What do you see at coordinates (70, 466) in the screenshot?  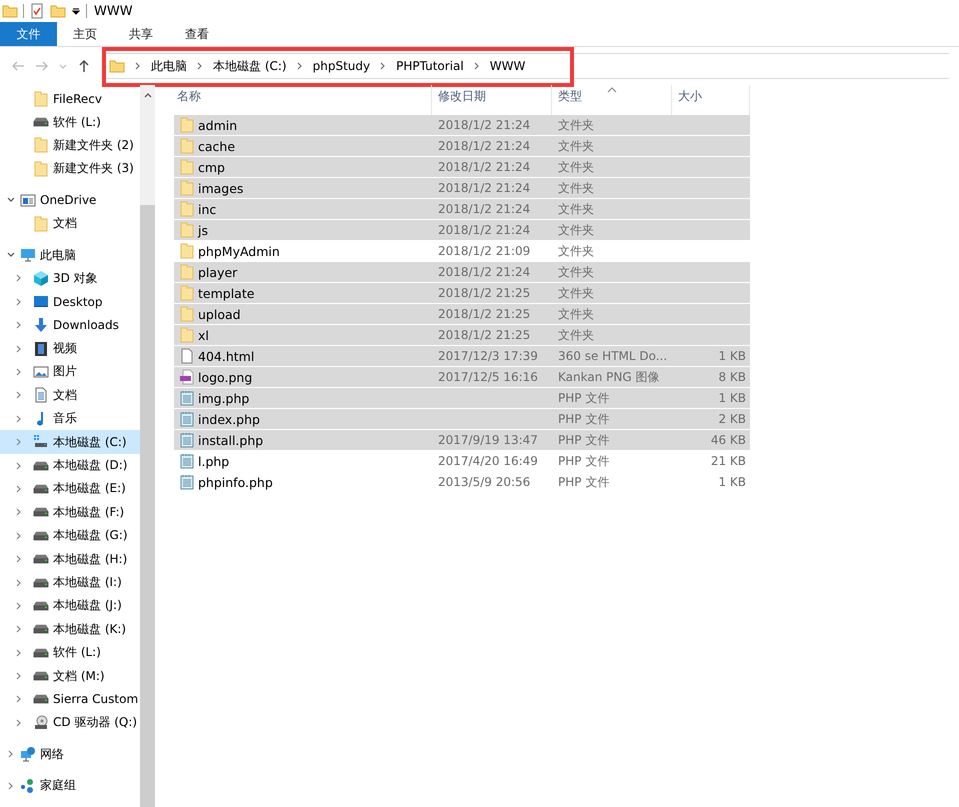 I see `nav-item: 本地磁盘 (D:)` at bounding box center [70, 466].